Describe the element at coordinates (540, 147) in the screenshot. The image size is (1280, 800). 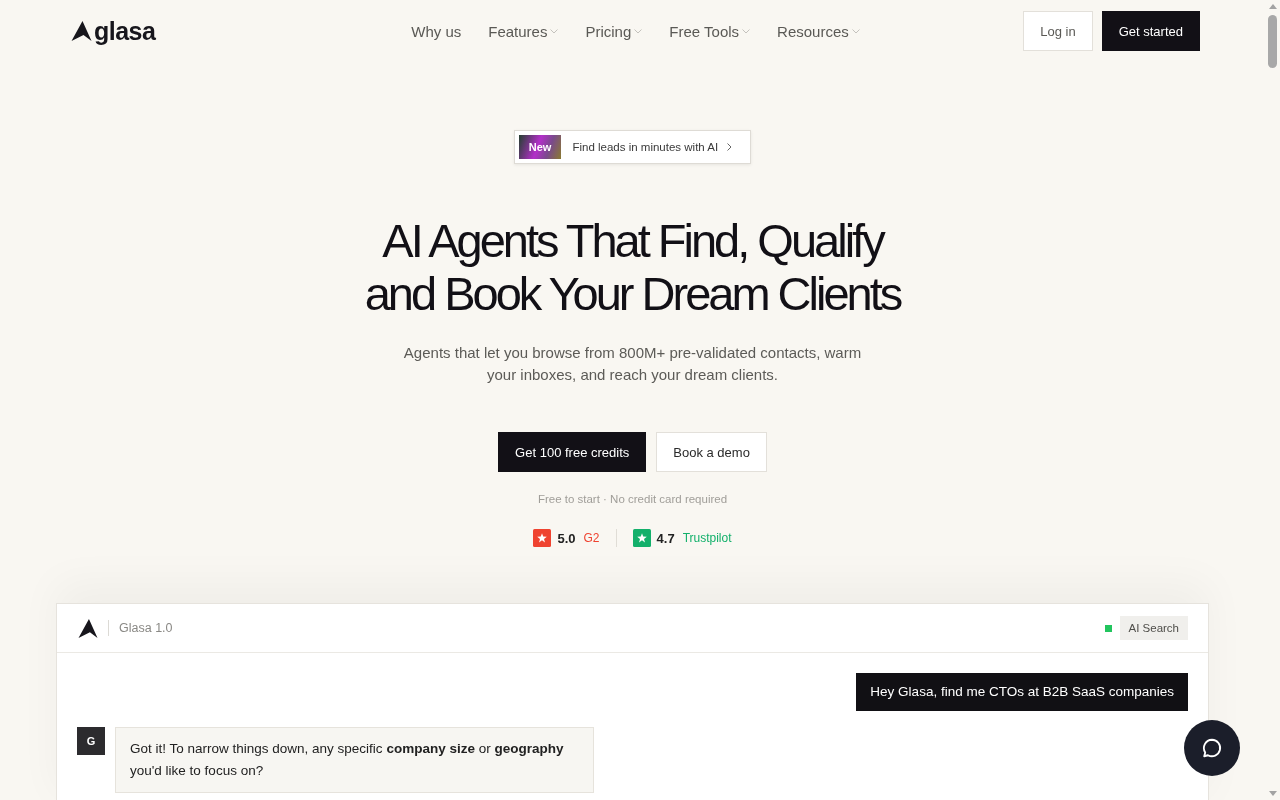
I see `new-tag: New` at that location.